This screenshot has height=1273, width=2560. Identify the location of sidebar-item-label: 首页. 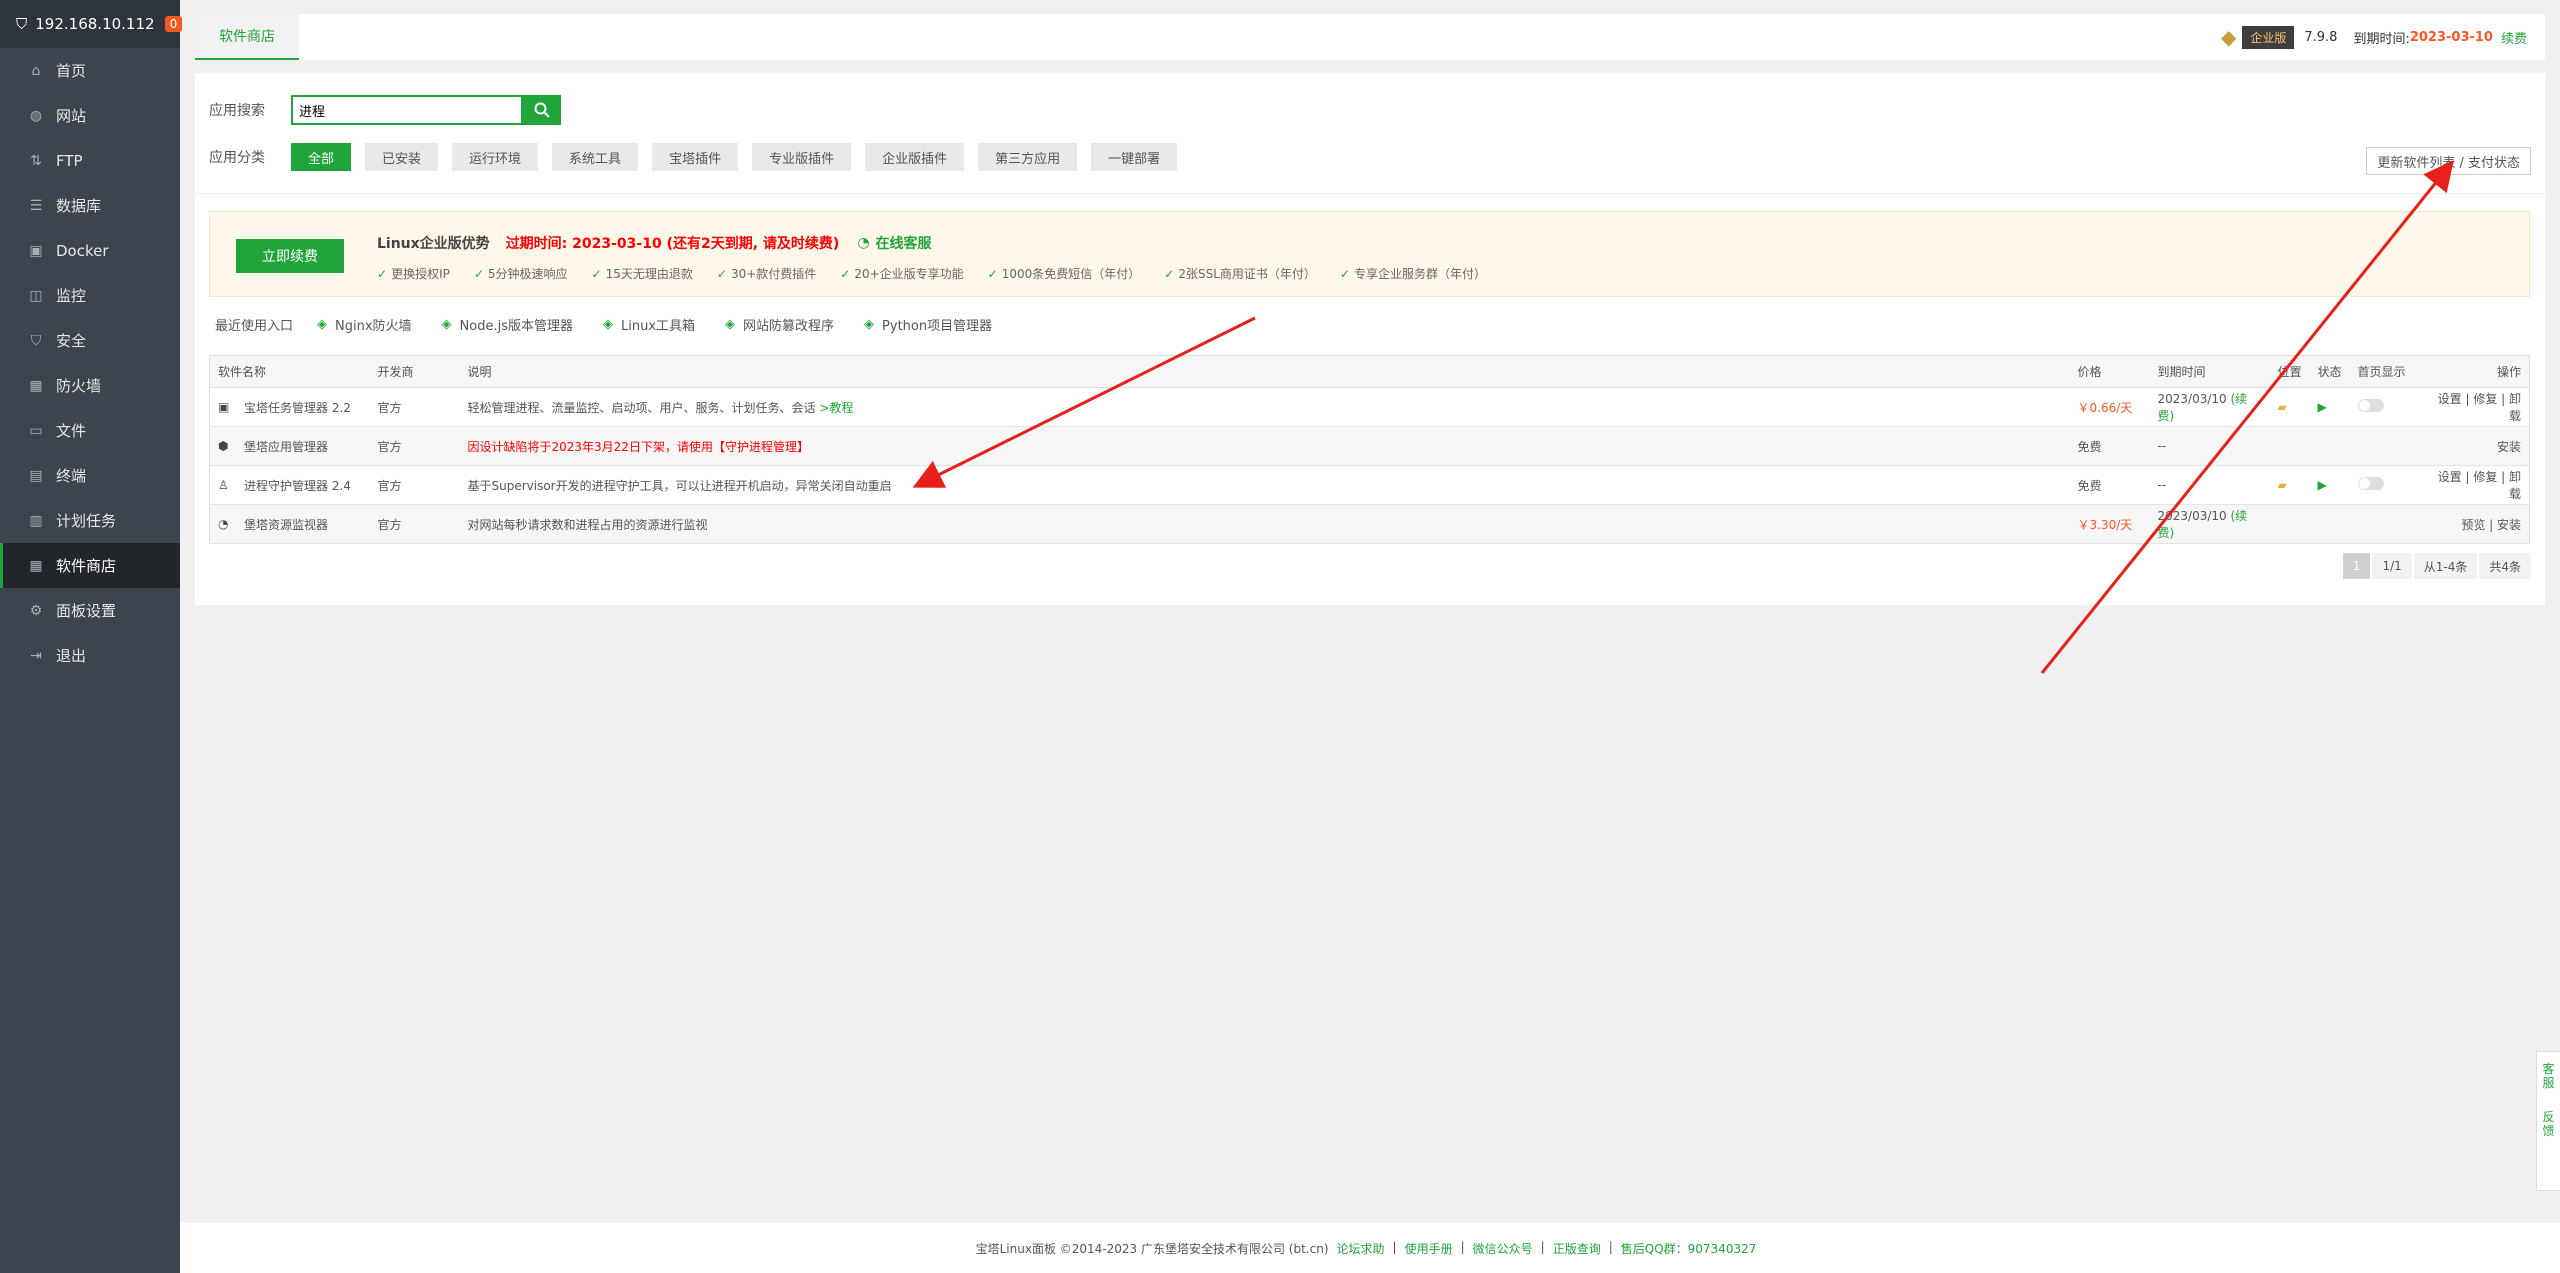
(71, 71).